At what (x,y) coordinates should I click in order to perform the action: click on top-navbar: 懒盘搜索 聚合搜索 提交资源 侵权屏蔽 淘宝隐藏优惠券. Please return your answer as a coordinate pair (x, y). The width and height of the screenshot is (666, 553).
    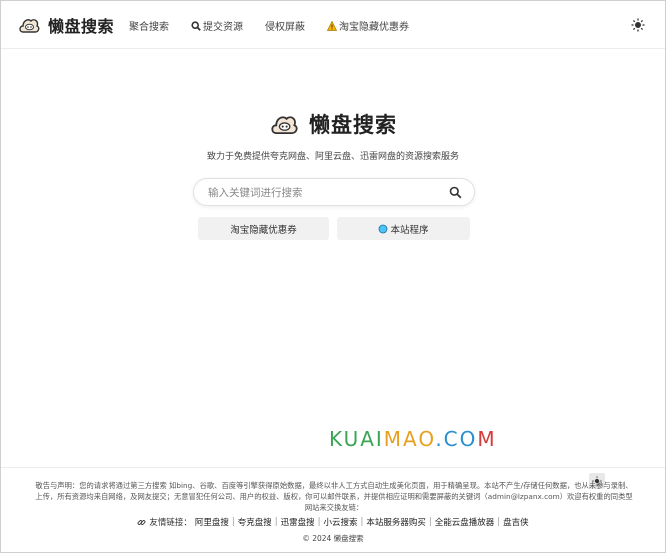
    Looking at the image, I should click on (333, 25).